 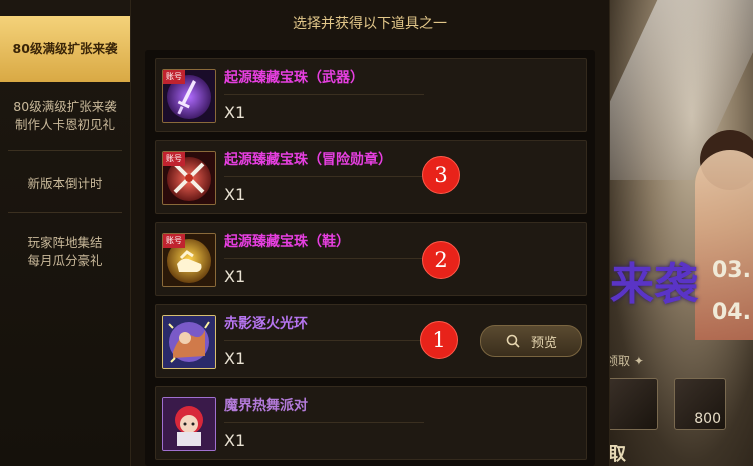 I want to click on list-item: 魔界热舞派对 X1, so click(x=371, y=423).